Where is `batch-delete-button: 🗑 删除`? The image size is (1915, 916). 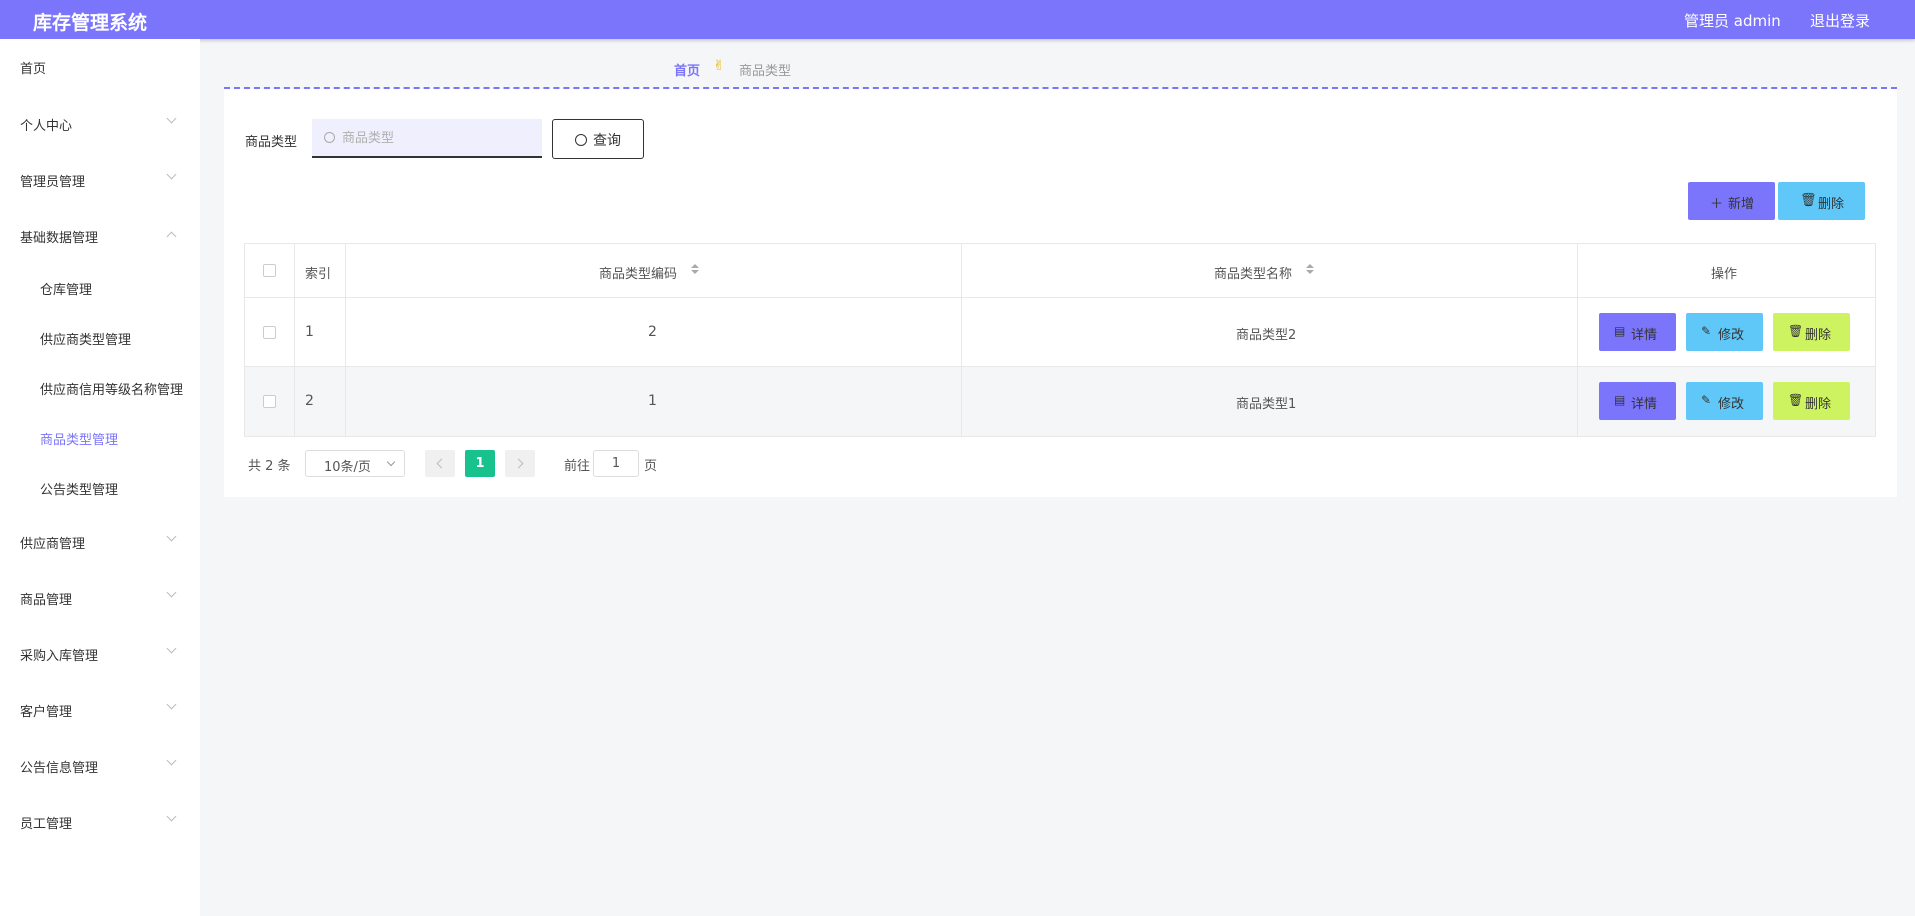 batch-delete-button: 🗑 删除 is located at coordinates (1821, 201).